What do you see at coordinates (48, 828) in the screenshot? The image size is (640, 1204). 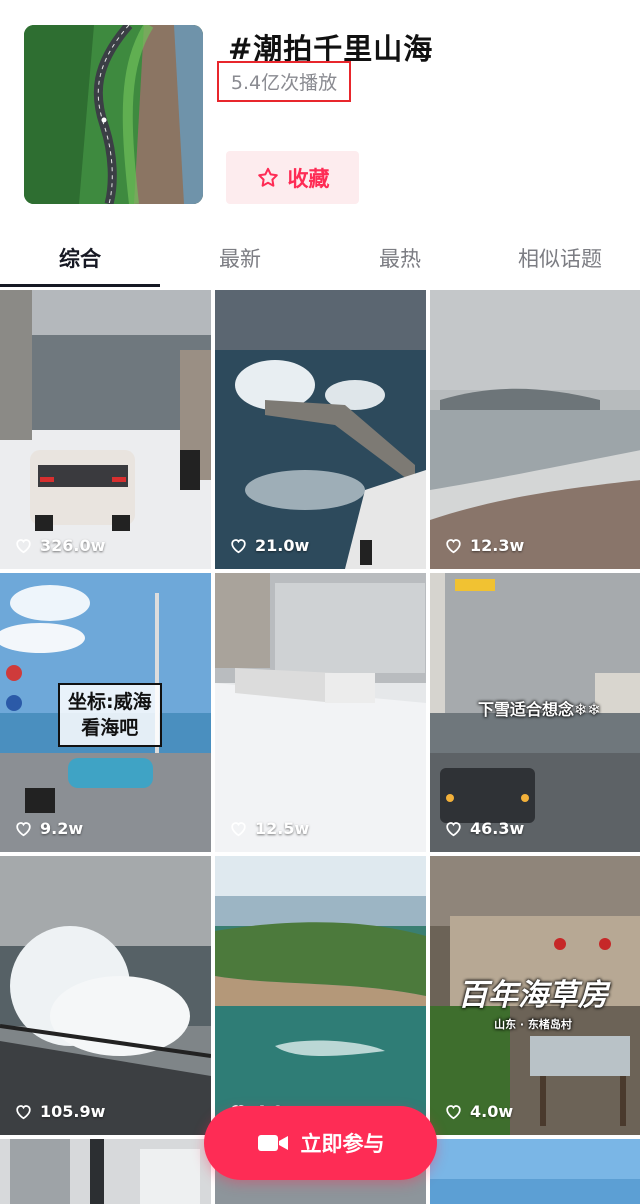 I see `like-count: 9.2w` at bounding box center [48, 828].